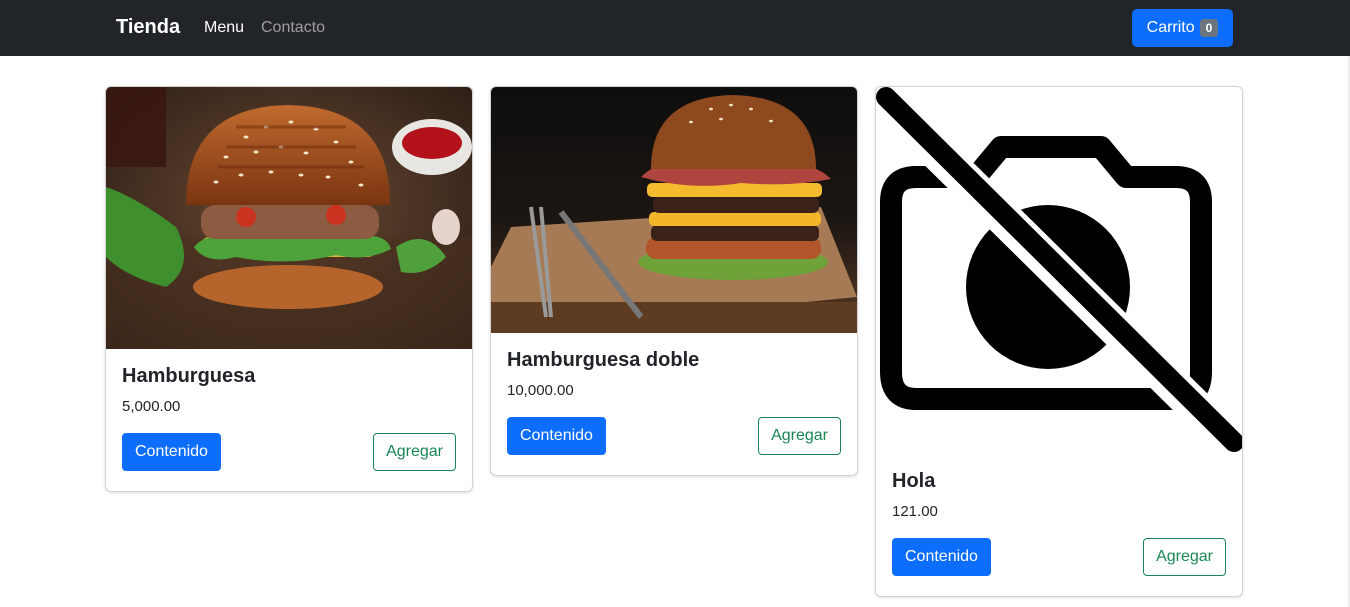 Image resolution: width=1350 pixels, height=607 pixels. I want to click on product-title: Hamburguesa doble, so click(603, 360).